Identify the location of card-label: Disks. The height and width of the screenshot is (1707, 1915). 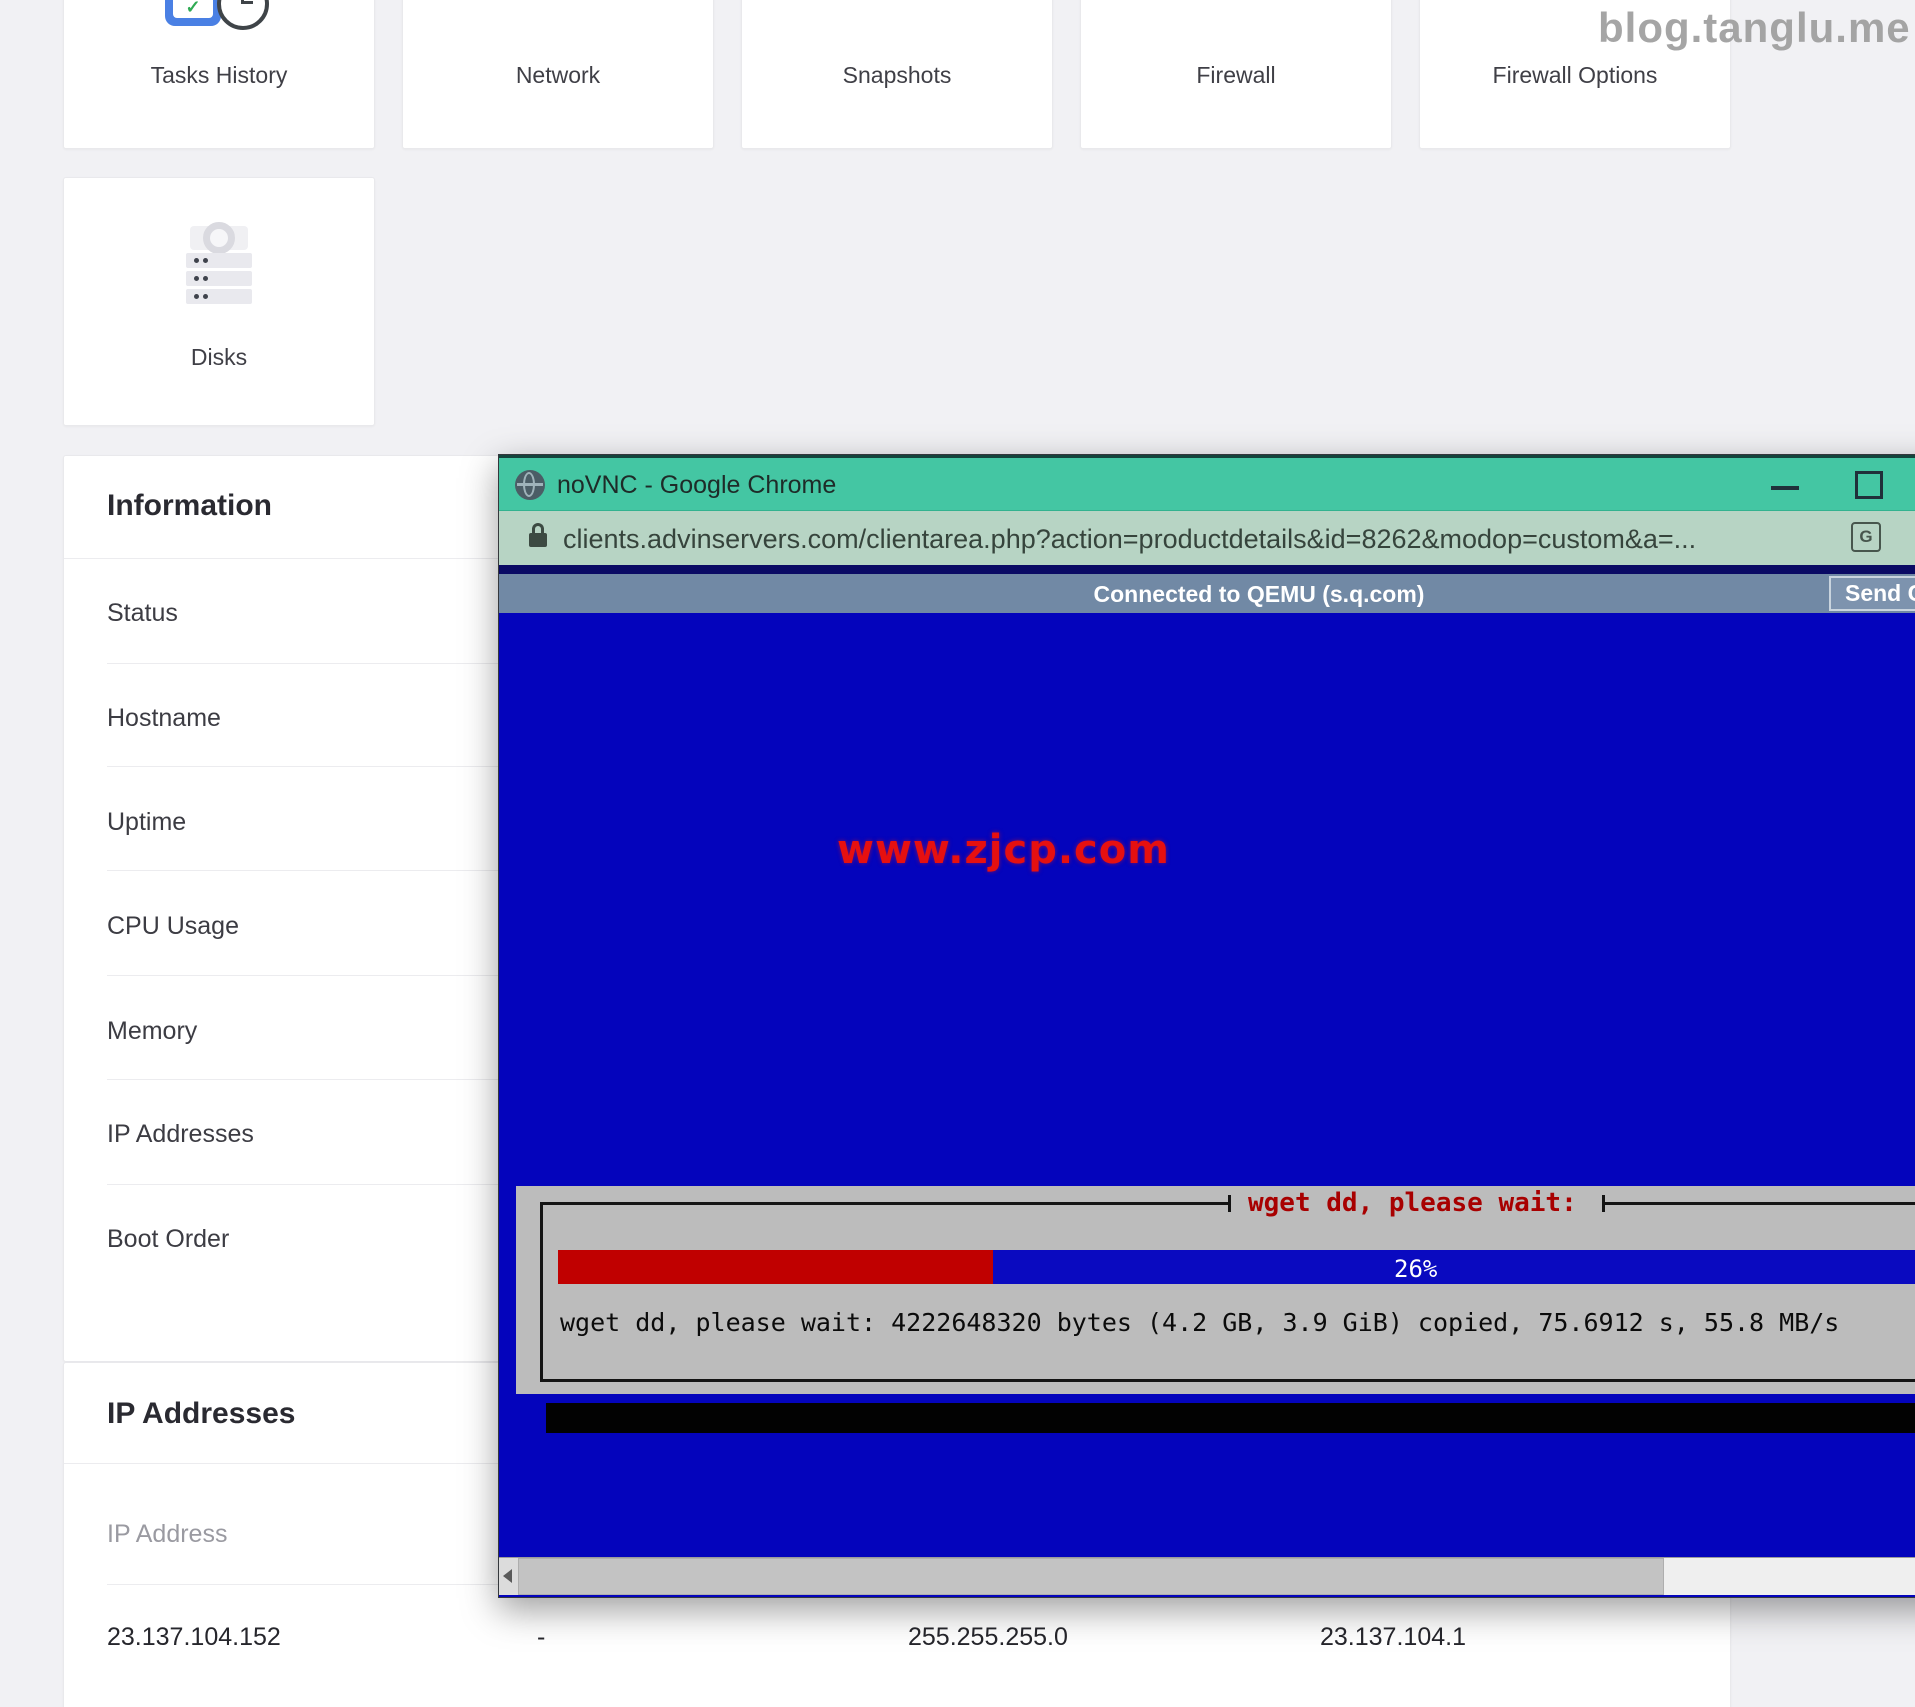
(219, 357).